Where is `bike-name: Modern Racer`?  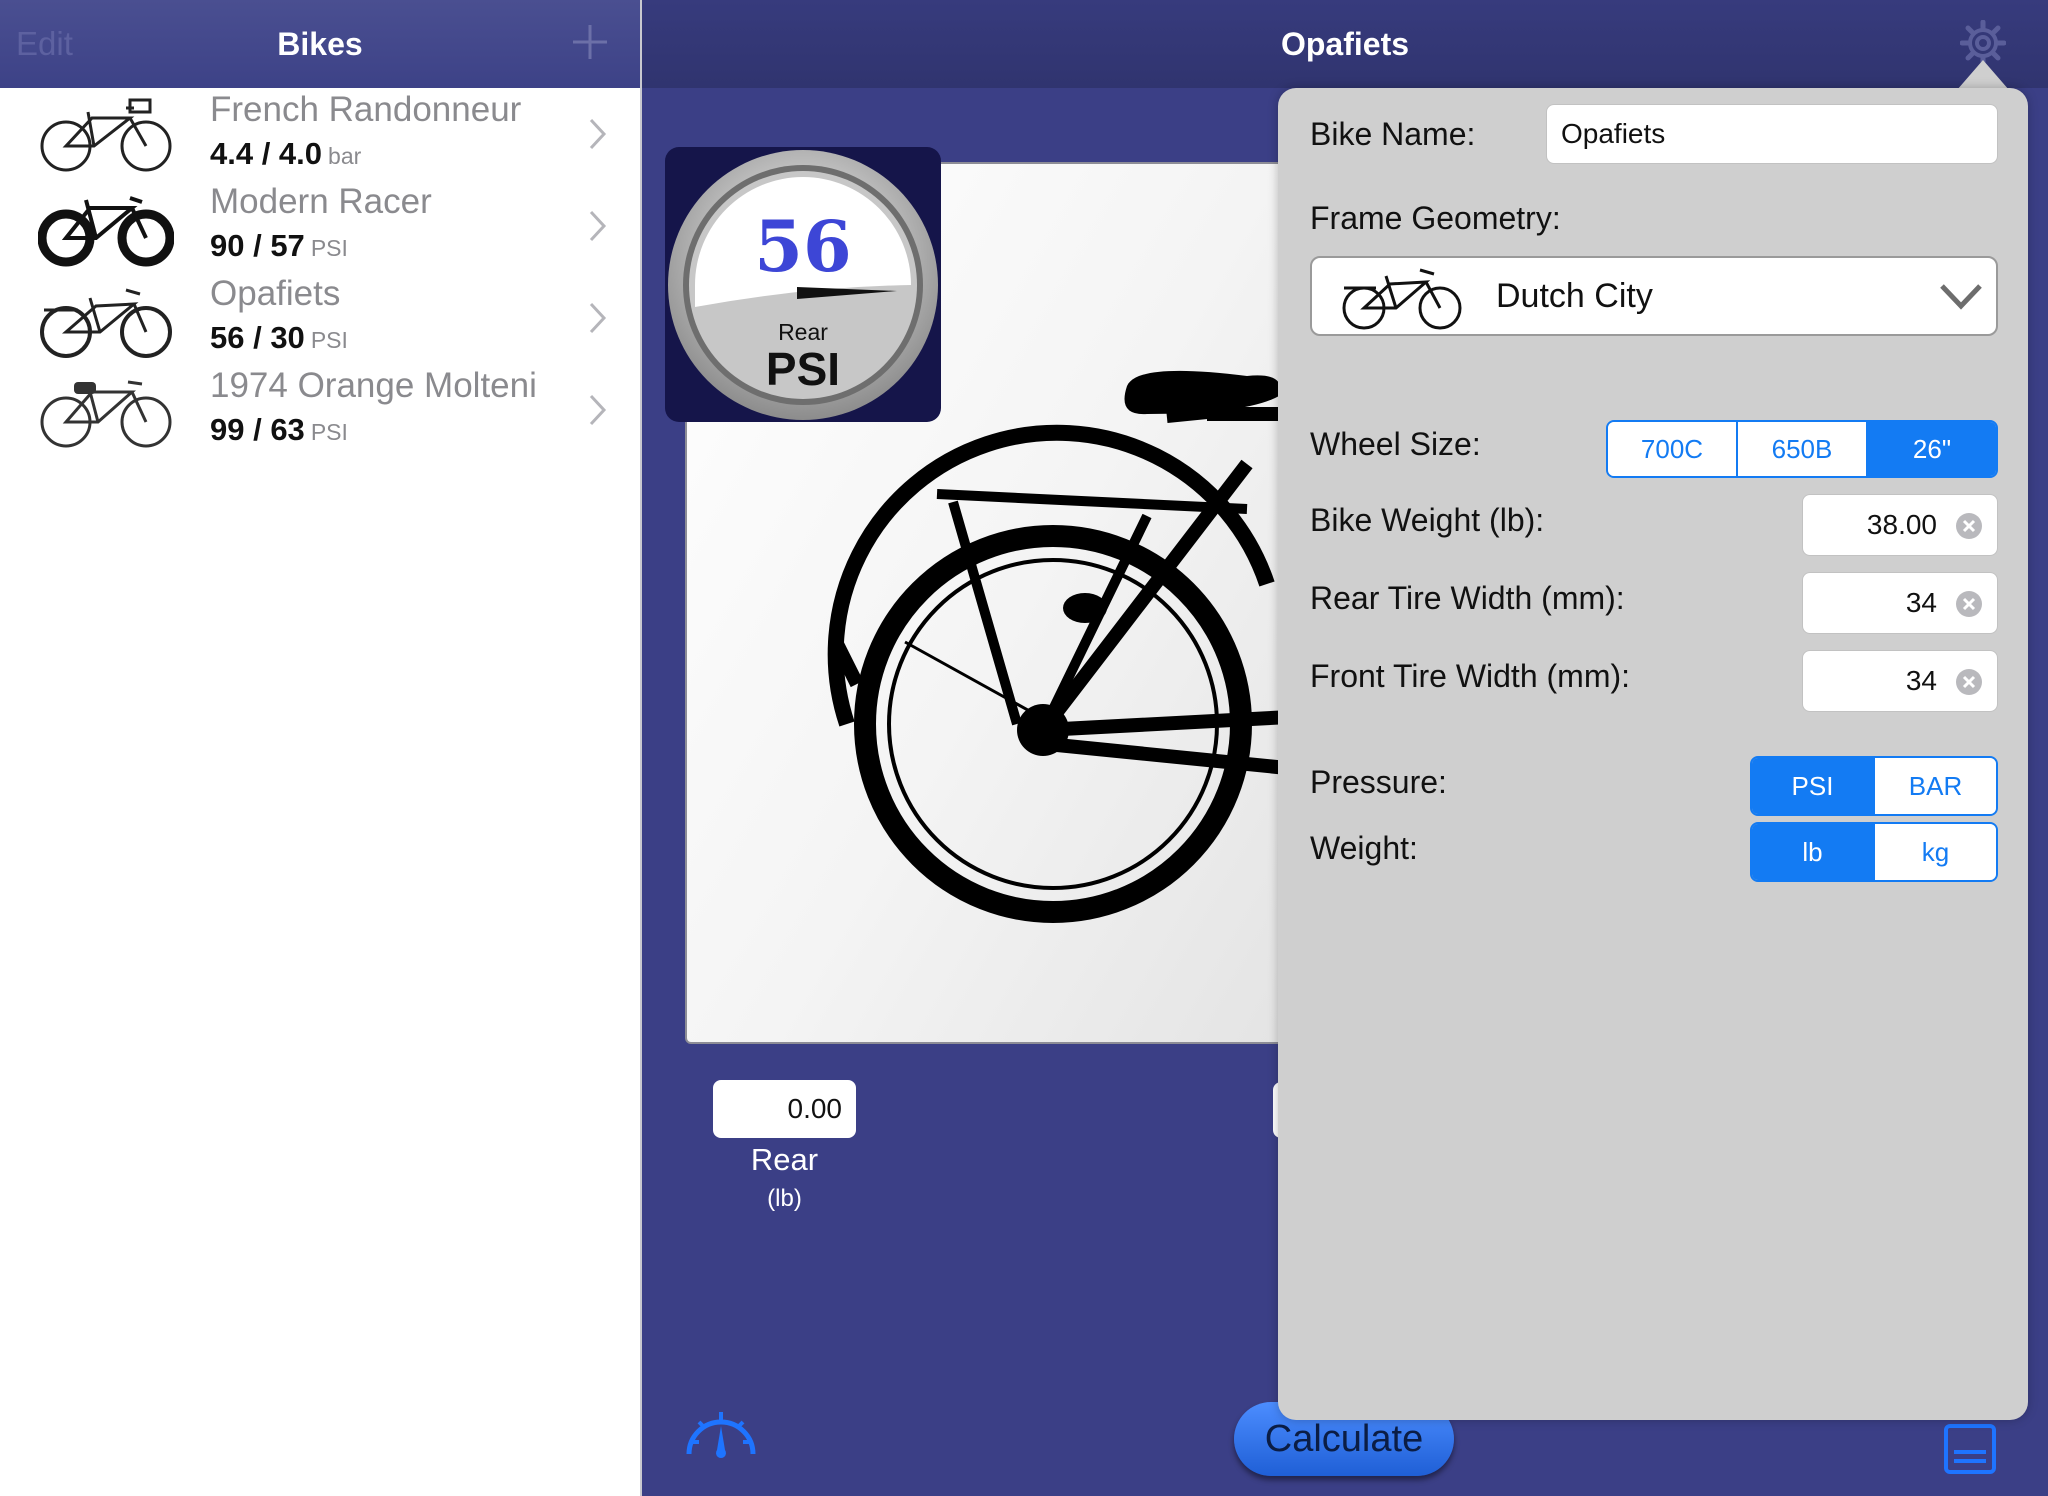
bike-name: Modern Racer is located at coordinates (321, 201).